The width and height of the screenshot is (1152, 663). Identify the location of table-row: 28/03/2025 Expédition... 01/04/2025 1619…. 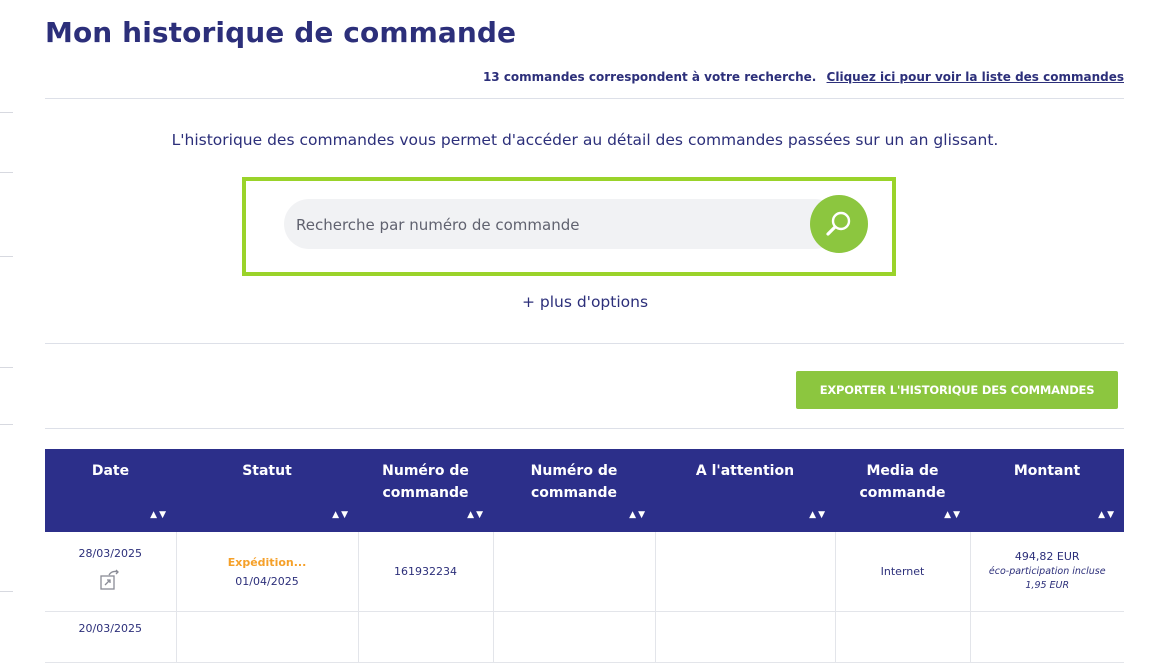
(584, 572).